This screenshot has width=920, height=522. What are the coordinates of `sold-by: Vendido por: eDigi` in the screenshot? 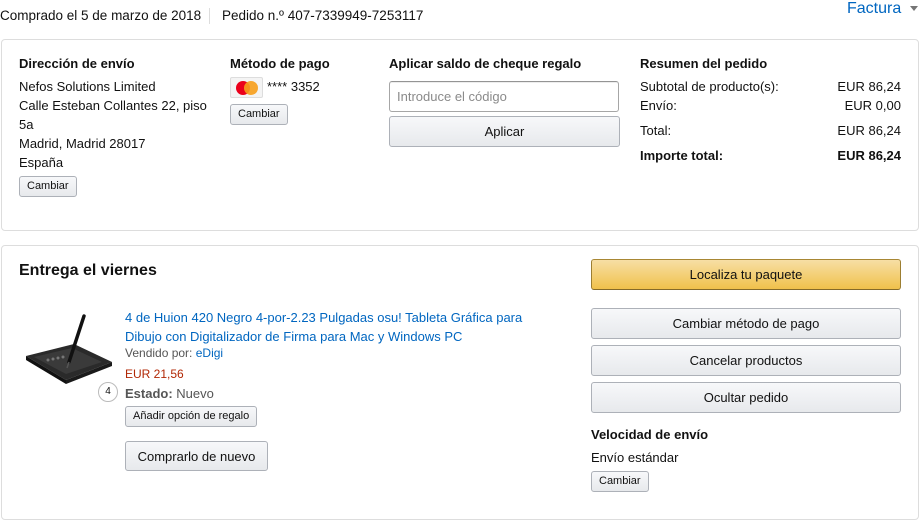 It's located at (174, 353).